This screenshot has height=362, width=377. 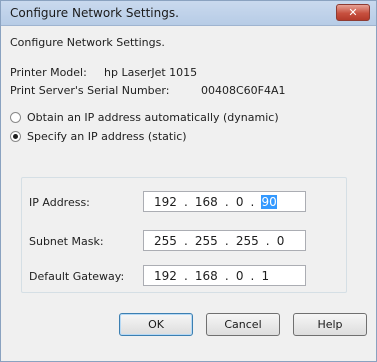 I want to click on ok-button: OK, so click(x=156, y=324).